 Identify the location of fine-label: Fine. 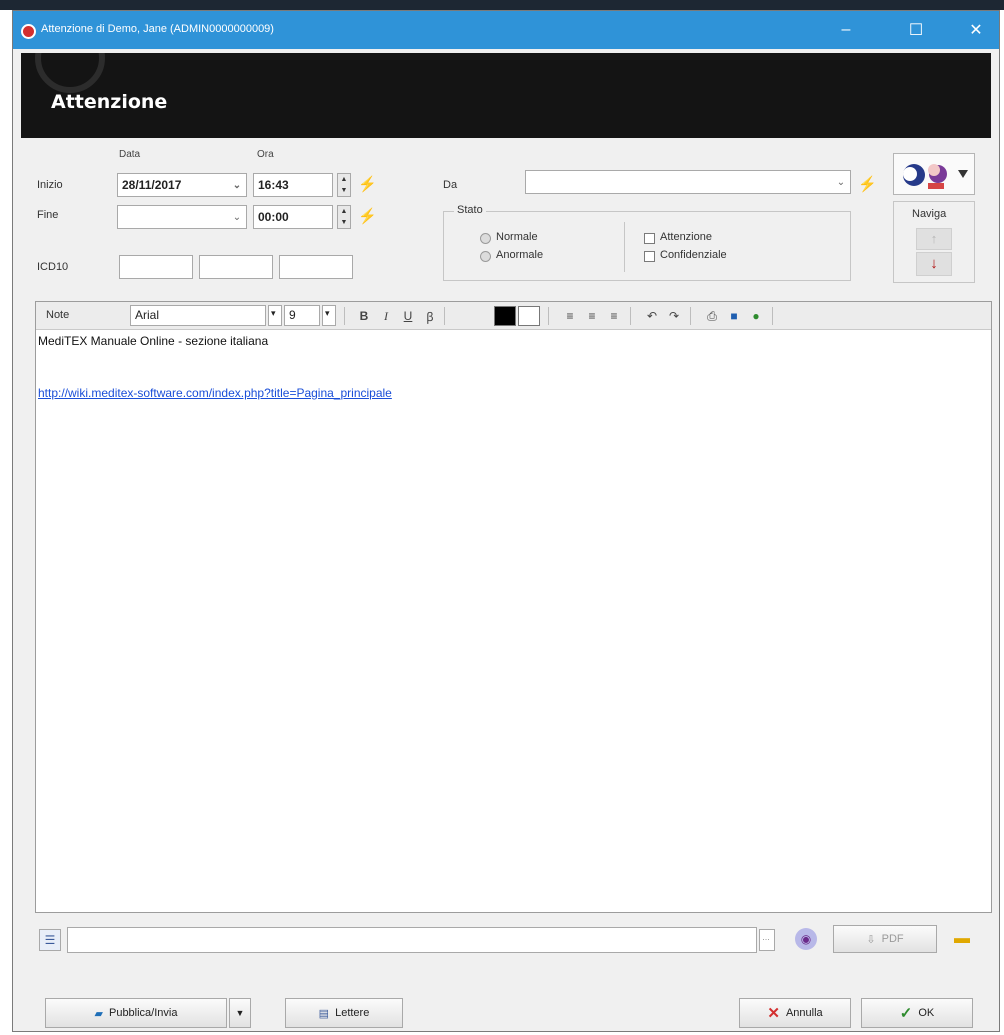
(48, 215).